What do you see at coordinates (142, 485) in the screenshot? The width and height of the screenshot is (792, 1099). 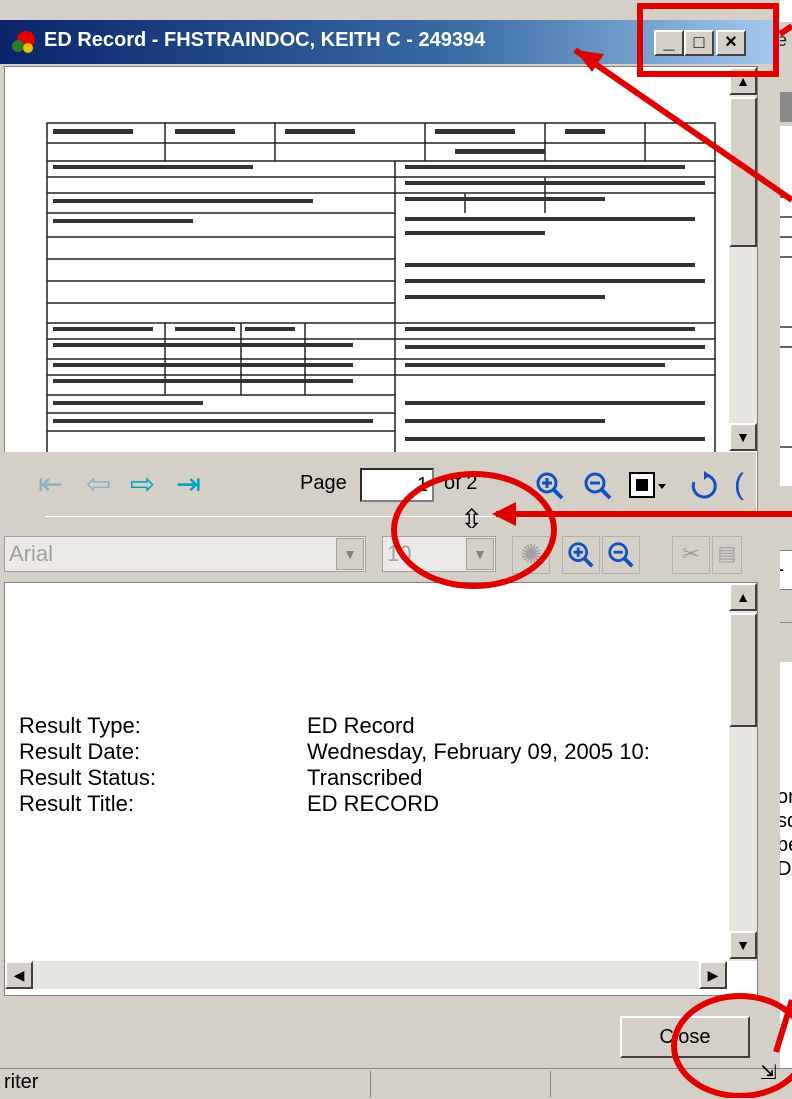 I see `next-page-icon: ⇨` at bounding box center [142, 485].